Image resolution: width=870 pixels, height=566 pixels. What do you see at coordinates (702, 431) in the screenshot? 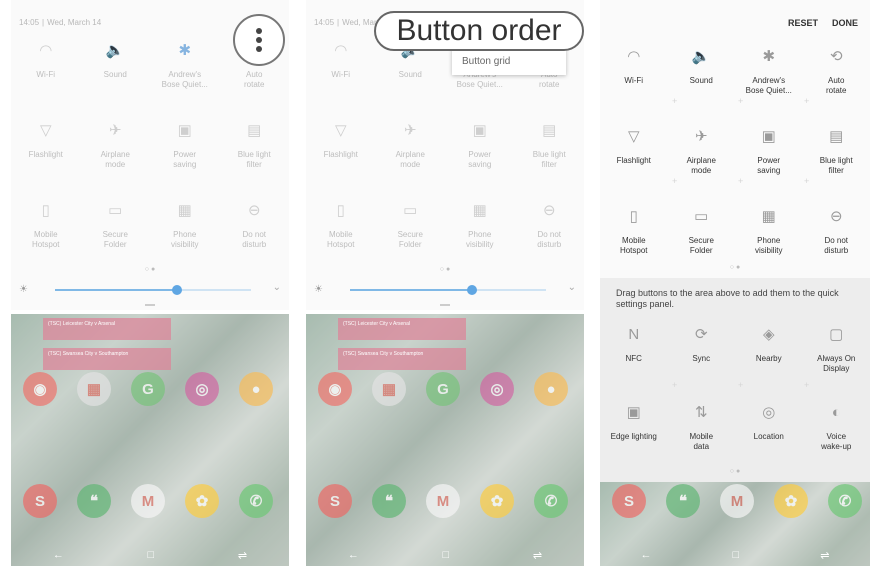
I see `available-tile: ⇅ Mobile data` at bounding box center [702, 431].